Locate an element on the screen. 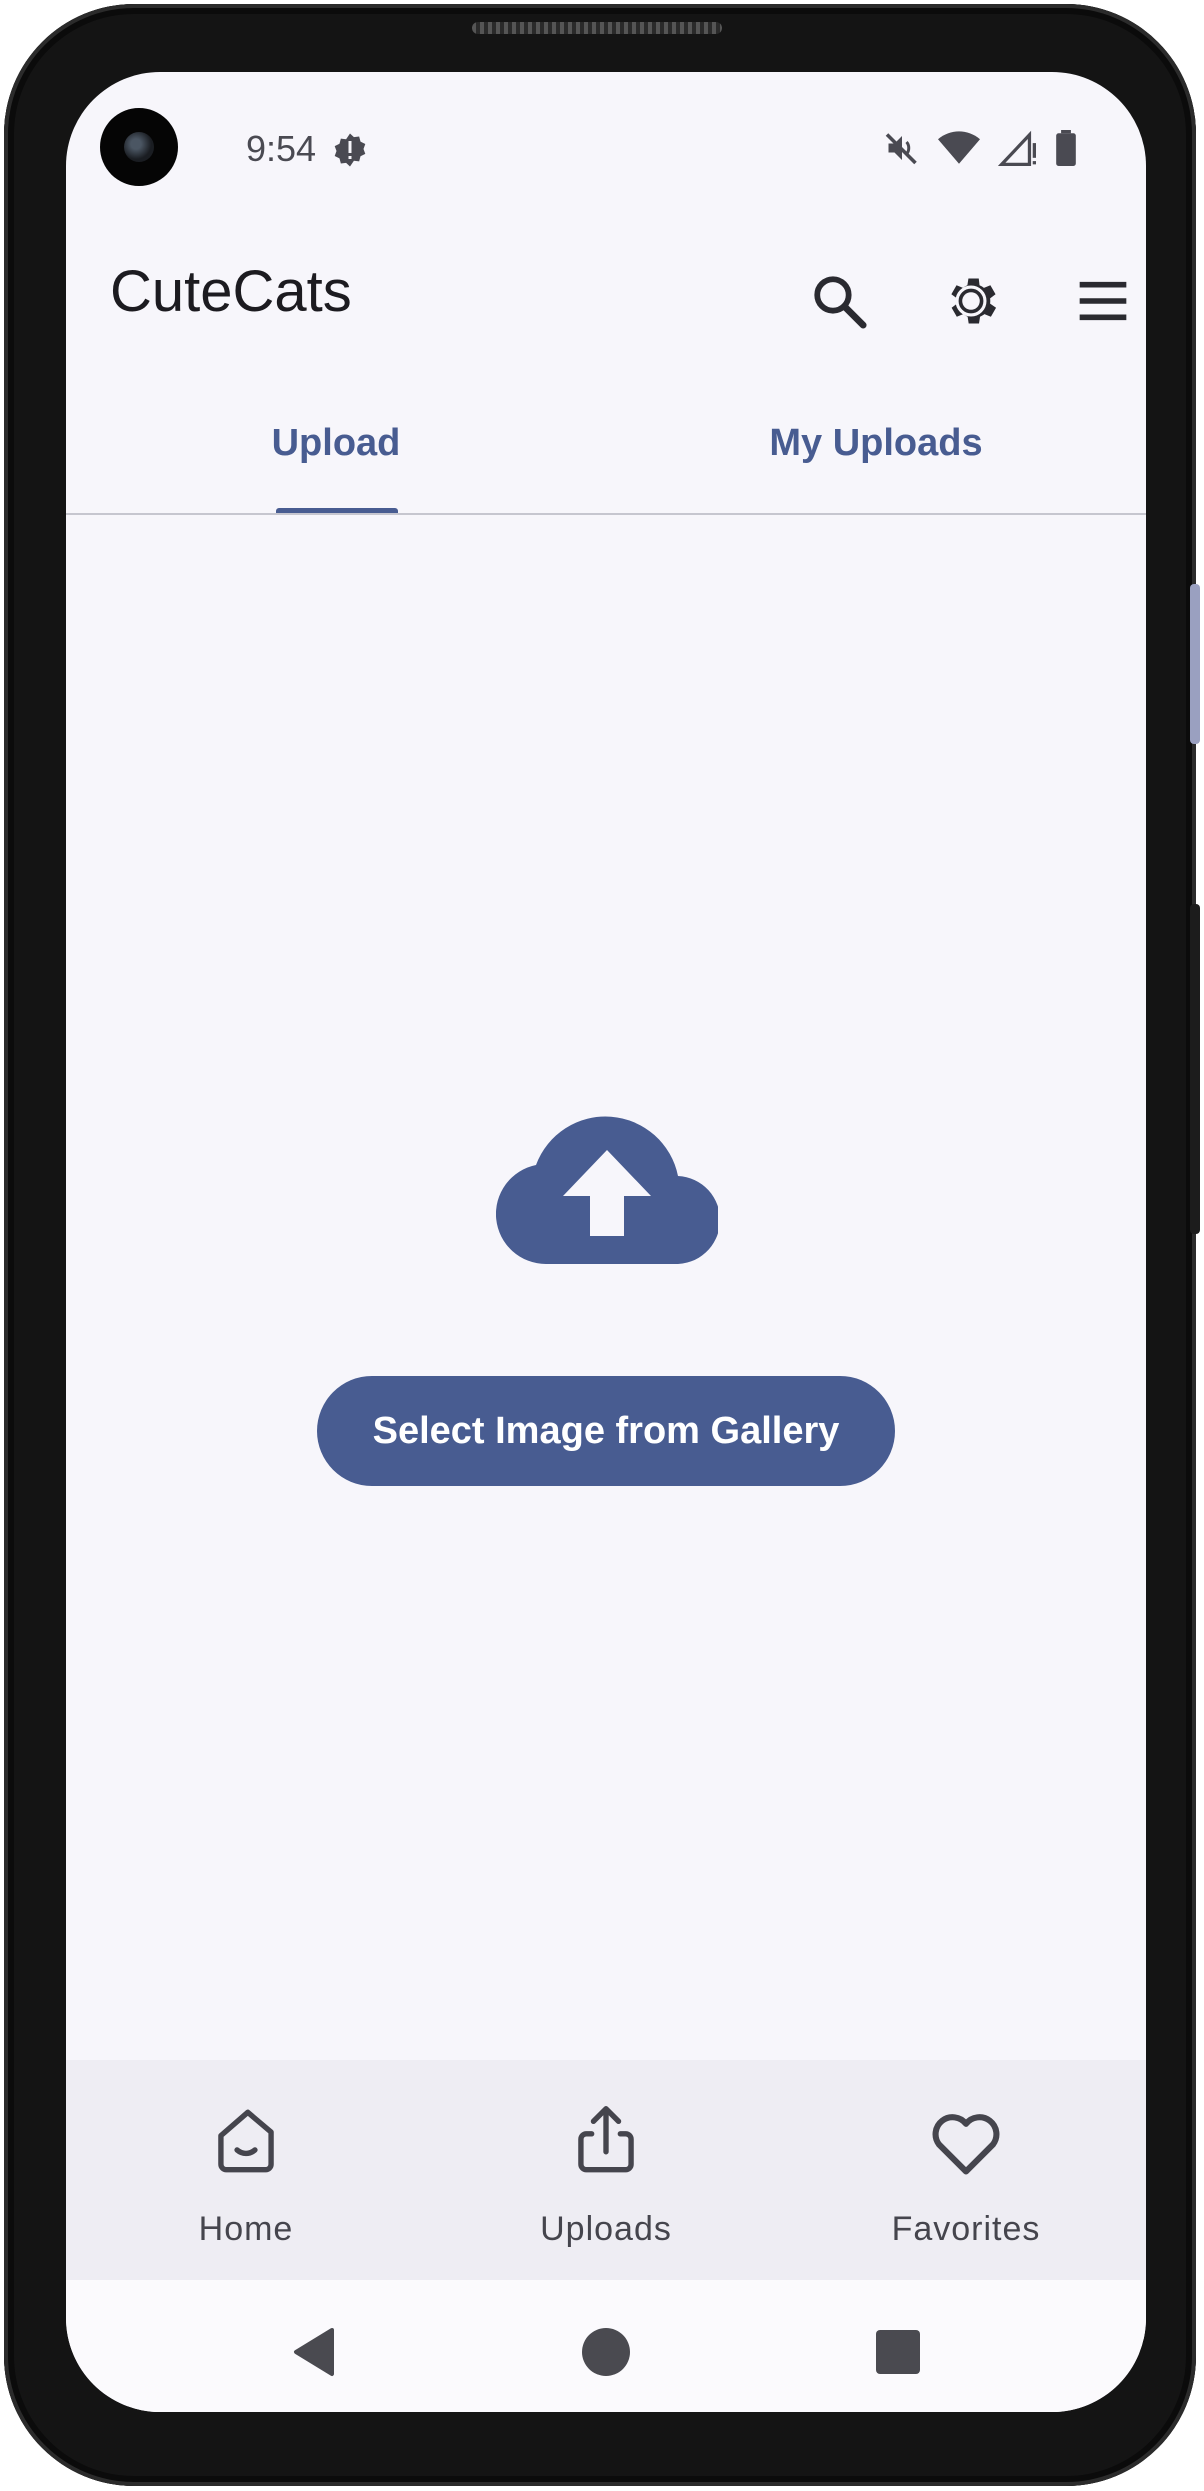  home-icon is located at coordinates (246, 2141).